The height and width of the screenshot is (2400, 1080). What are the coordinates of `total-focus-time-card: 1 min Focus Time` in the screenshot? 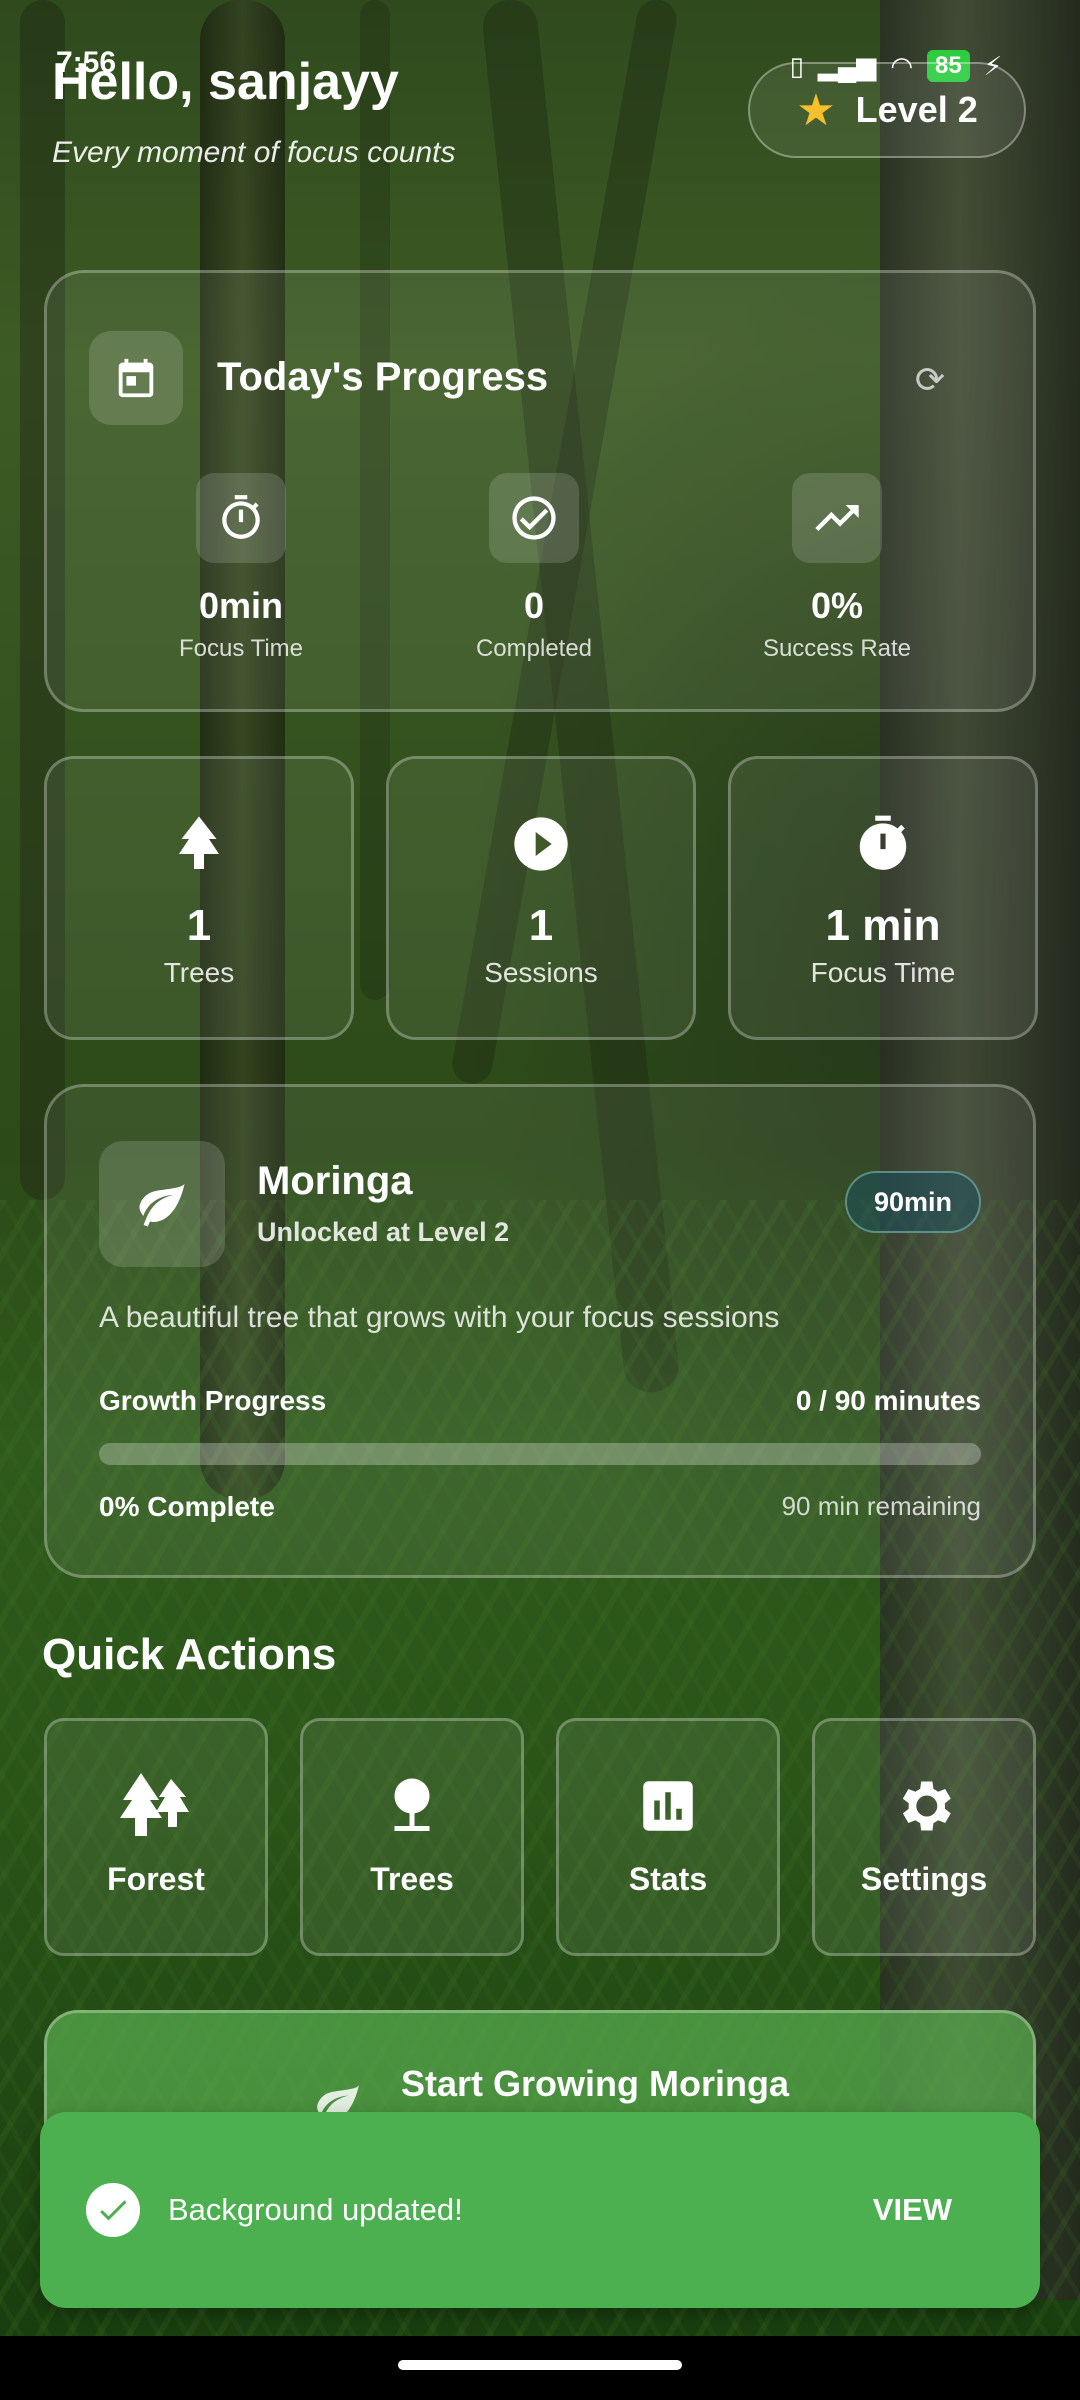 It's located at (883, 898).